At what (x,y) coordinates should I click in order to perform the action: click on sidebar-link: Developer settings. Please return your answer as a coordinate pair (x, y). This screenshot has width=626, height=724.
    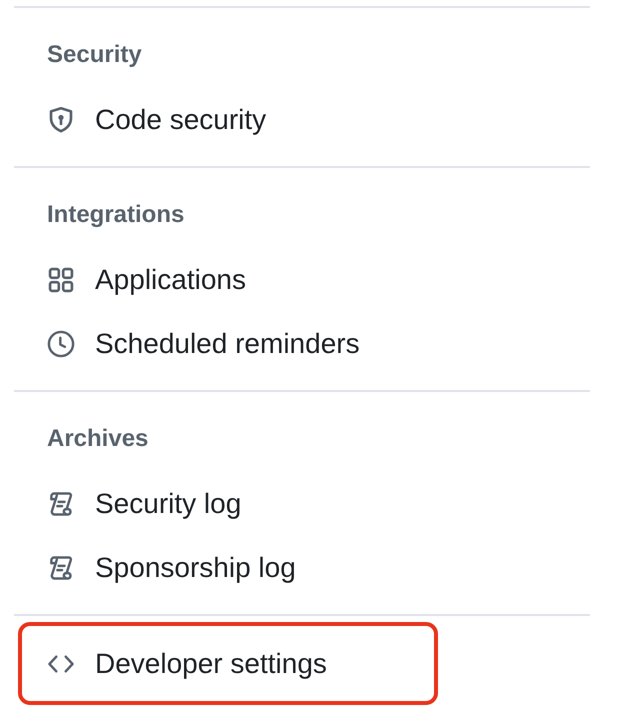
    Looking at the image, I should click on (228, 663).